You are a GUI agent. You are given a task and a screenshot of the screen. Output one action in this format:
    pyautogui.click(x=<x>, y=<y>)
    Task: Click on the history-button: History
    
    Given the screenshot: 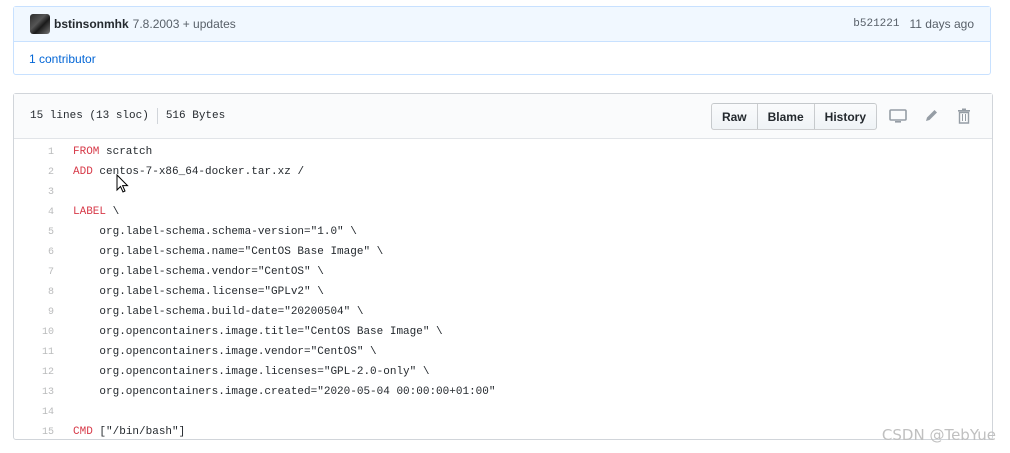 What is the action you would take?
    pyautogui.click(x=845, y=116)
    